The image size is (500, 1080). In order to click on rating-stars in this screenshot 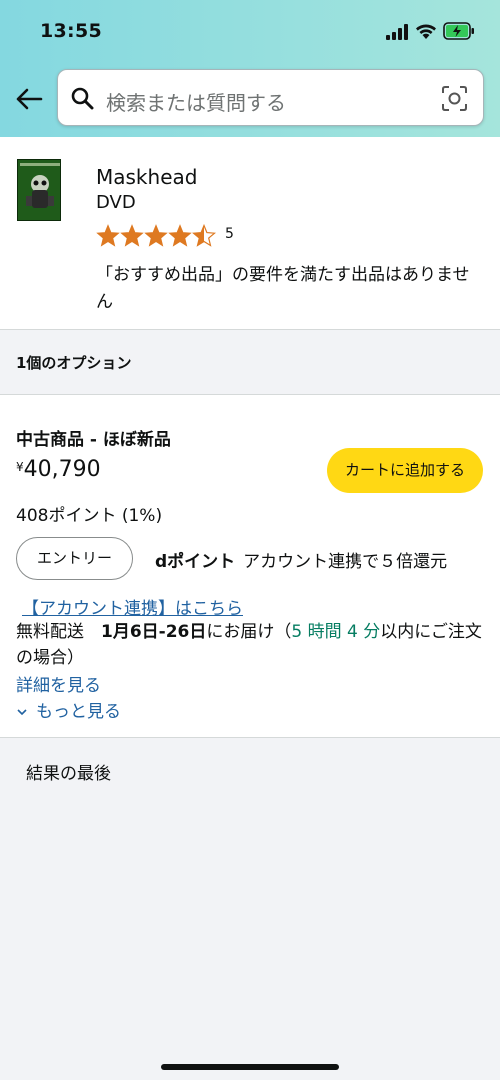, I will do `click(156, 235)`.